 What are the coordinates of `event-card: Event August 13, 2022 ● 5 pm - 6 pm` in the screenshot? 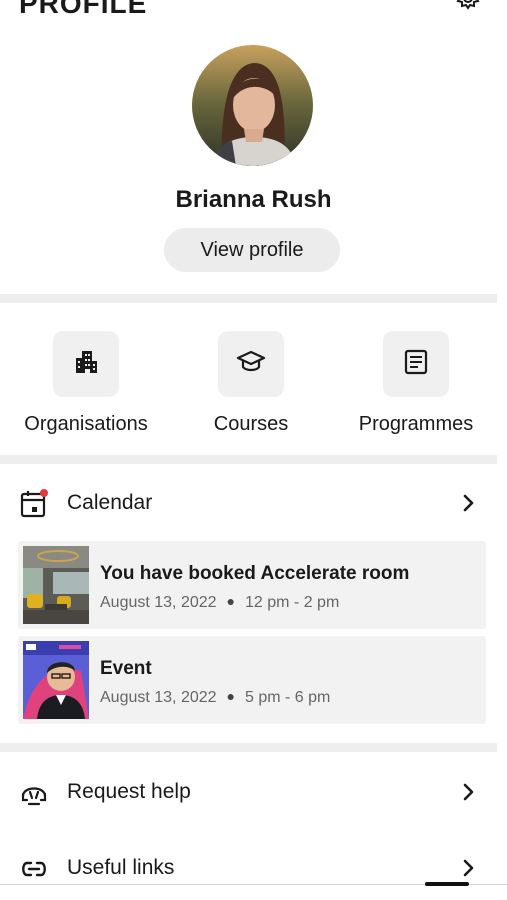 It's located at (252, 680).